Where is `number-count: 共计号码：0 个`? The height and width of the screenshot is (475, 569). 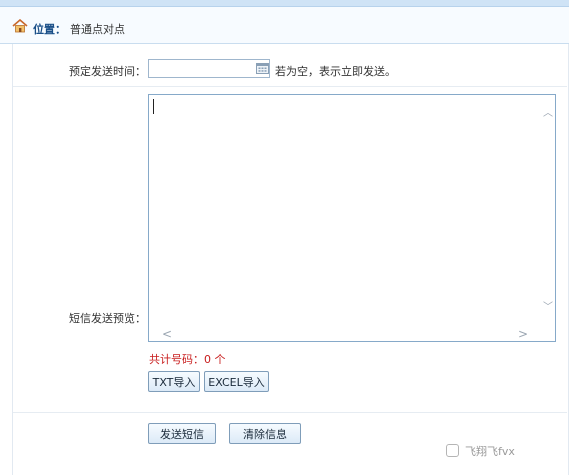
number-count: 共计号码：0 个 is located at coordinates (187, 359).